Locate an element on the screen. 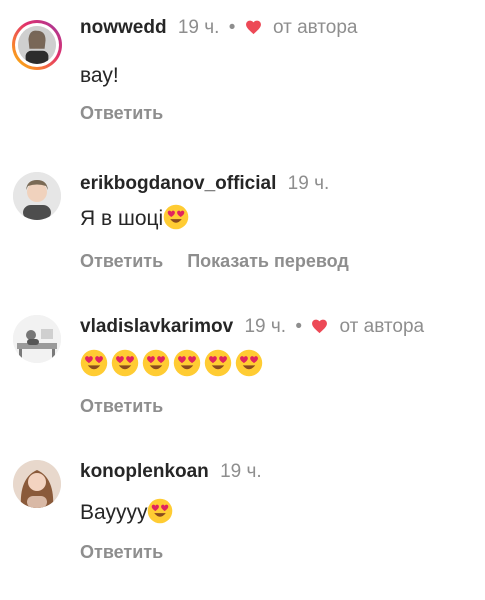 The width and height of the screenshot is (485, 600). comment-text: Я в шоці is located at coordinates (134, 218).